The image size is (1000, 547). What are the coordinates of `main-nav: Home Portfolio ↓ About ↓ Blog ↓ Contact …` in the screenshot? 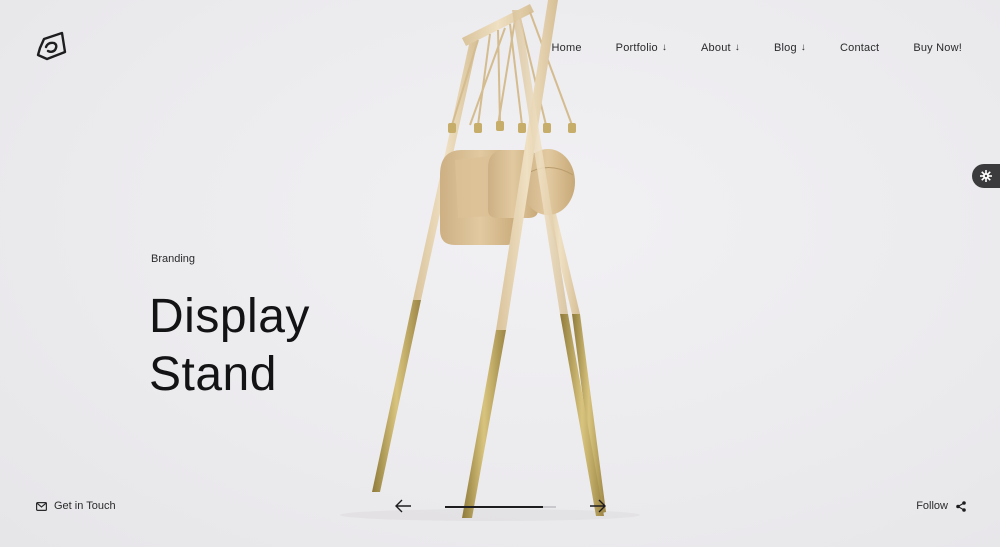 It's located at (740, 48).